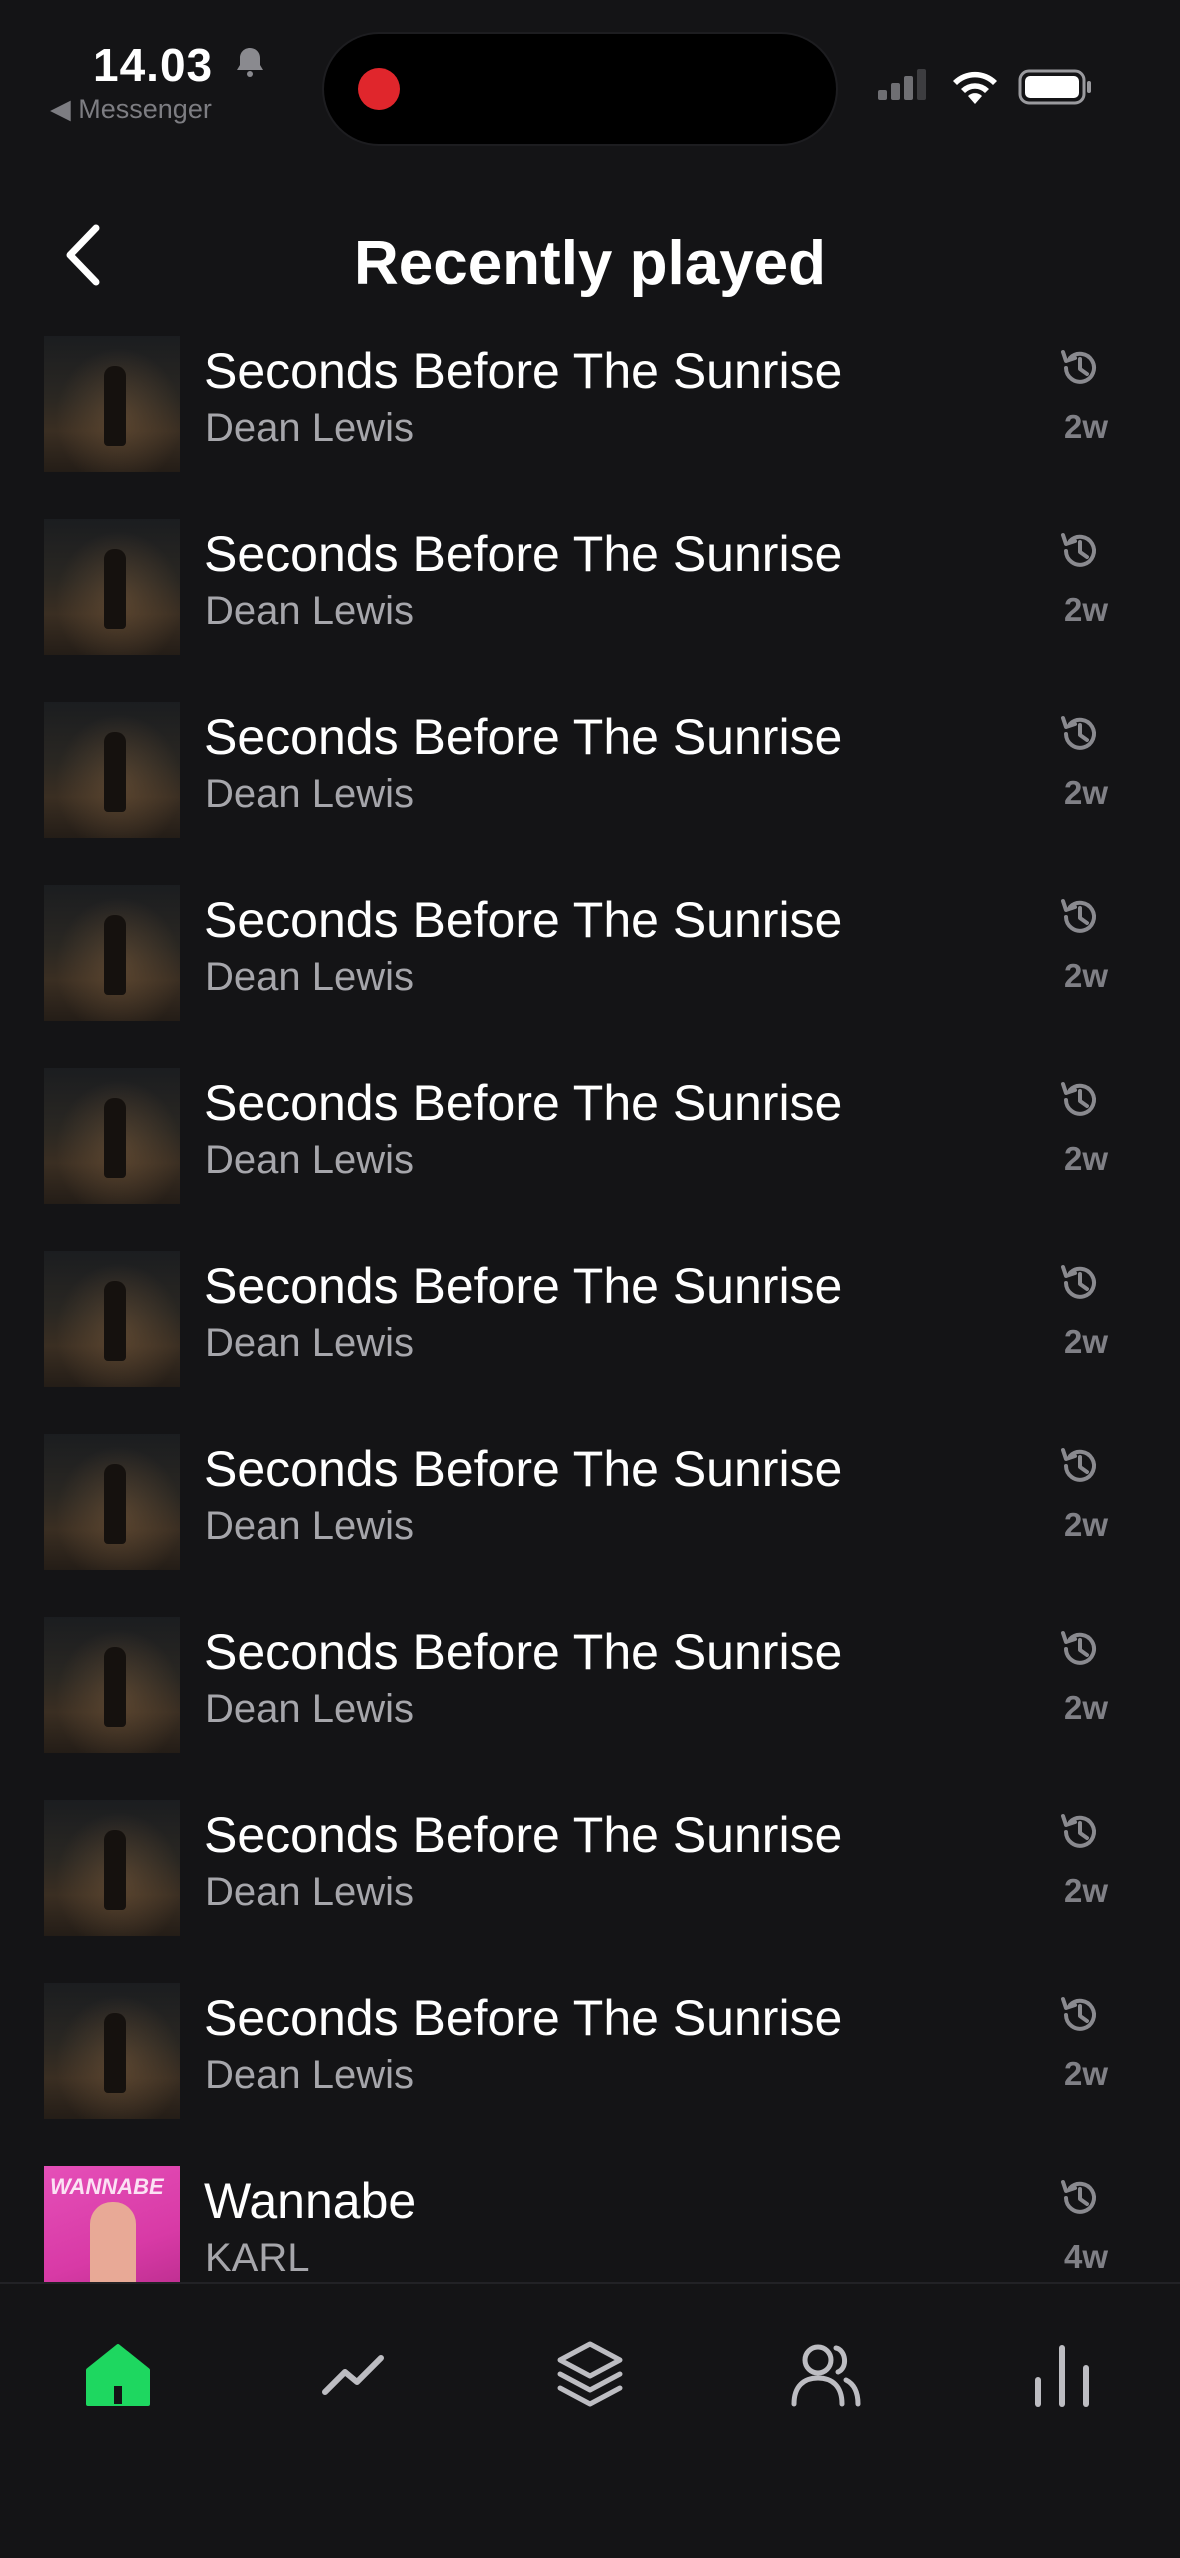  Describe the element at coordinates (257, 2258) in the screenshot. I see `track-artist: KARL` at that location.